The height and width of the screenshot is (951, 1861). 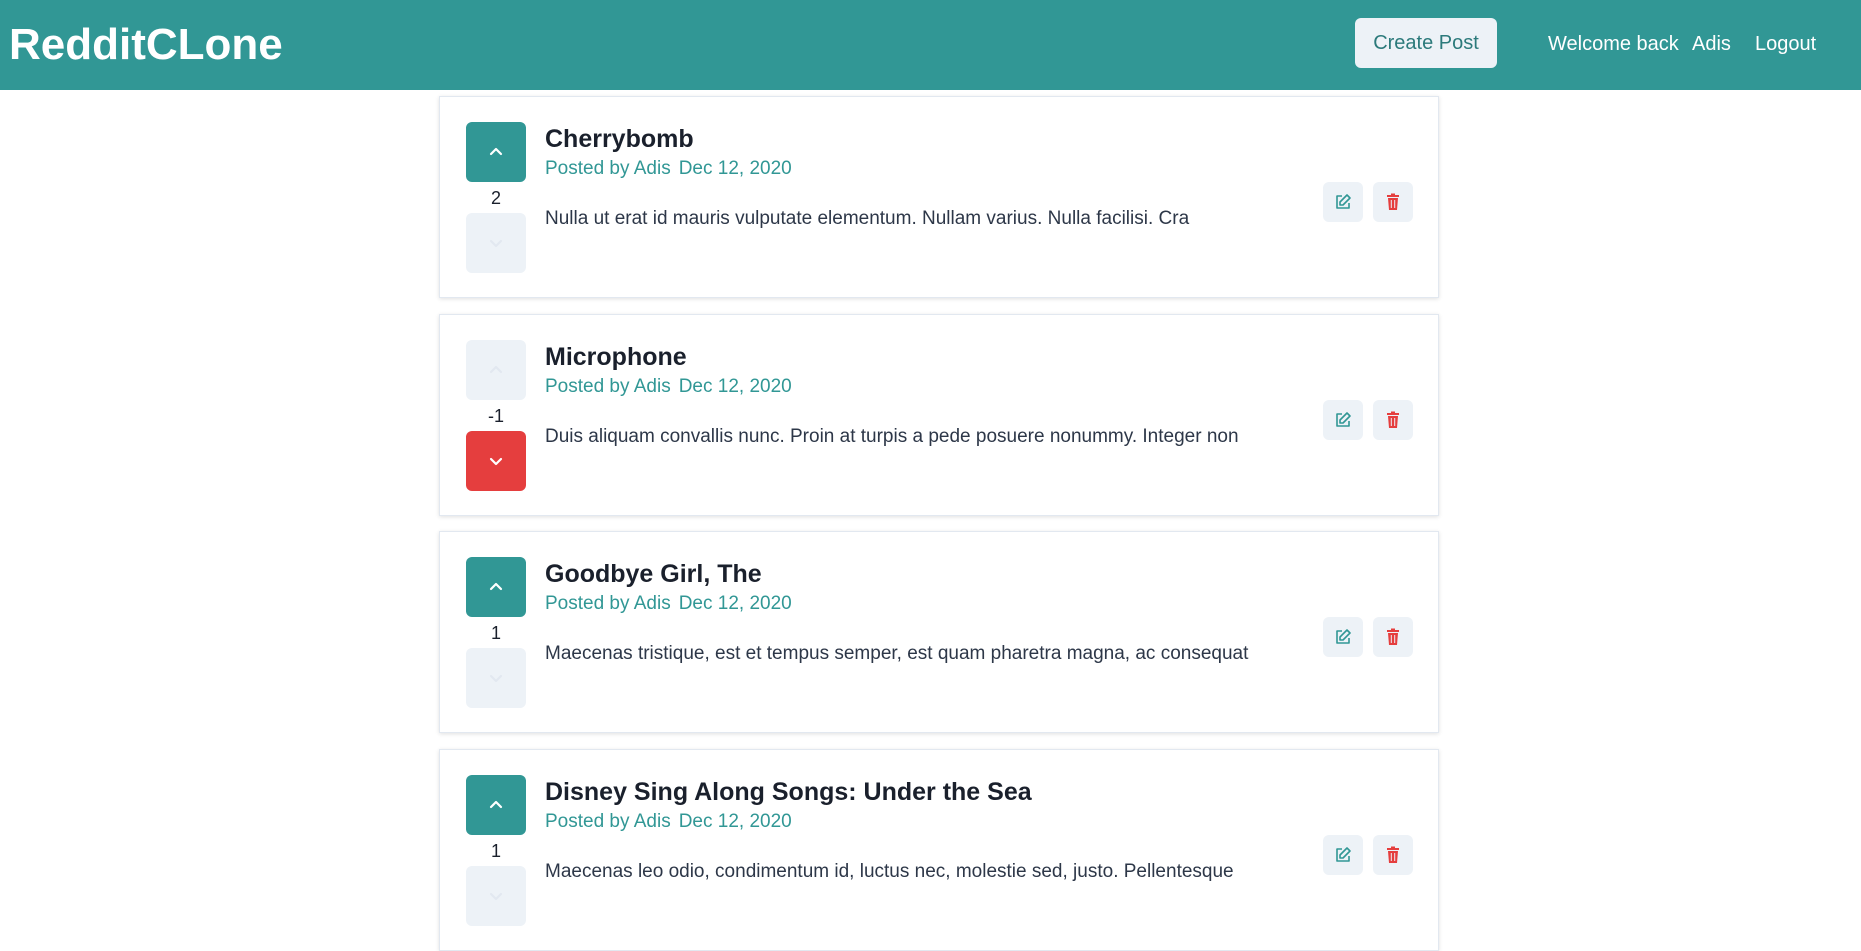 I want to click on username-link: Adis, so click(x=1711, y=44).